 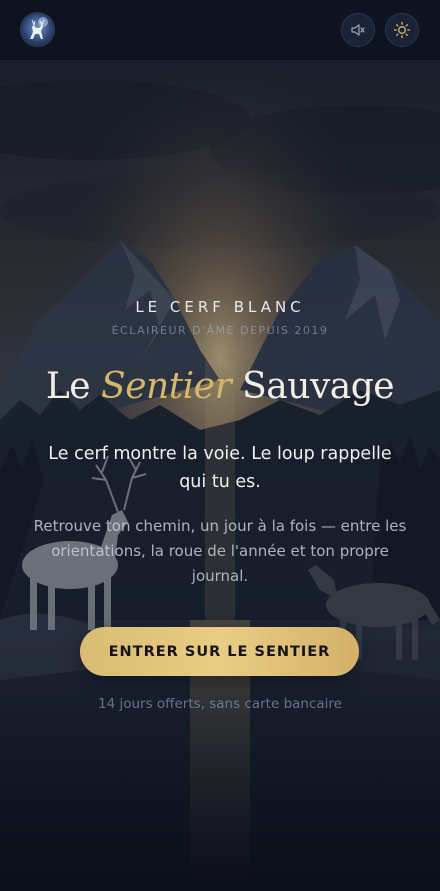 I want to click on brand-tagline: ÉCLAIREUR D'ÂME DEPUIS 2019, so click(x=220, y=330).